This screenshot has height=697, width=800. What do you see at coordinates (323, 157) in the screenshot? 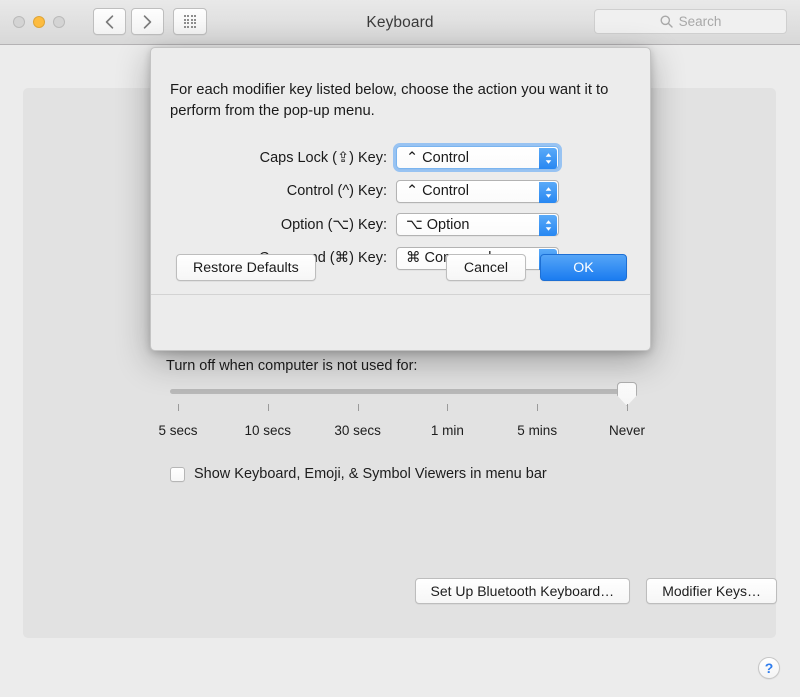
I see `modifier-label-caps-lock: Caps Lock (⇪) Key:` at bounding box center [323, 157].